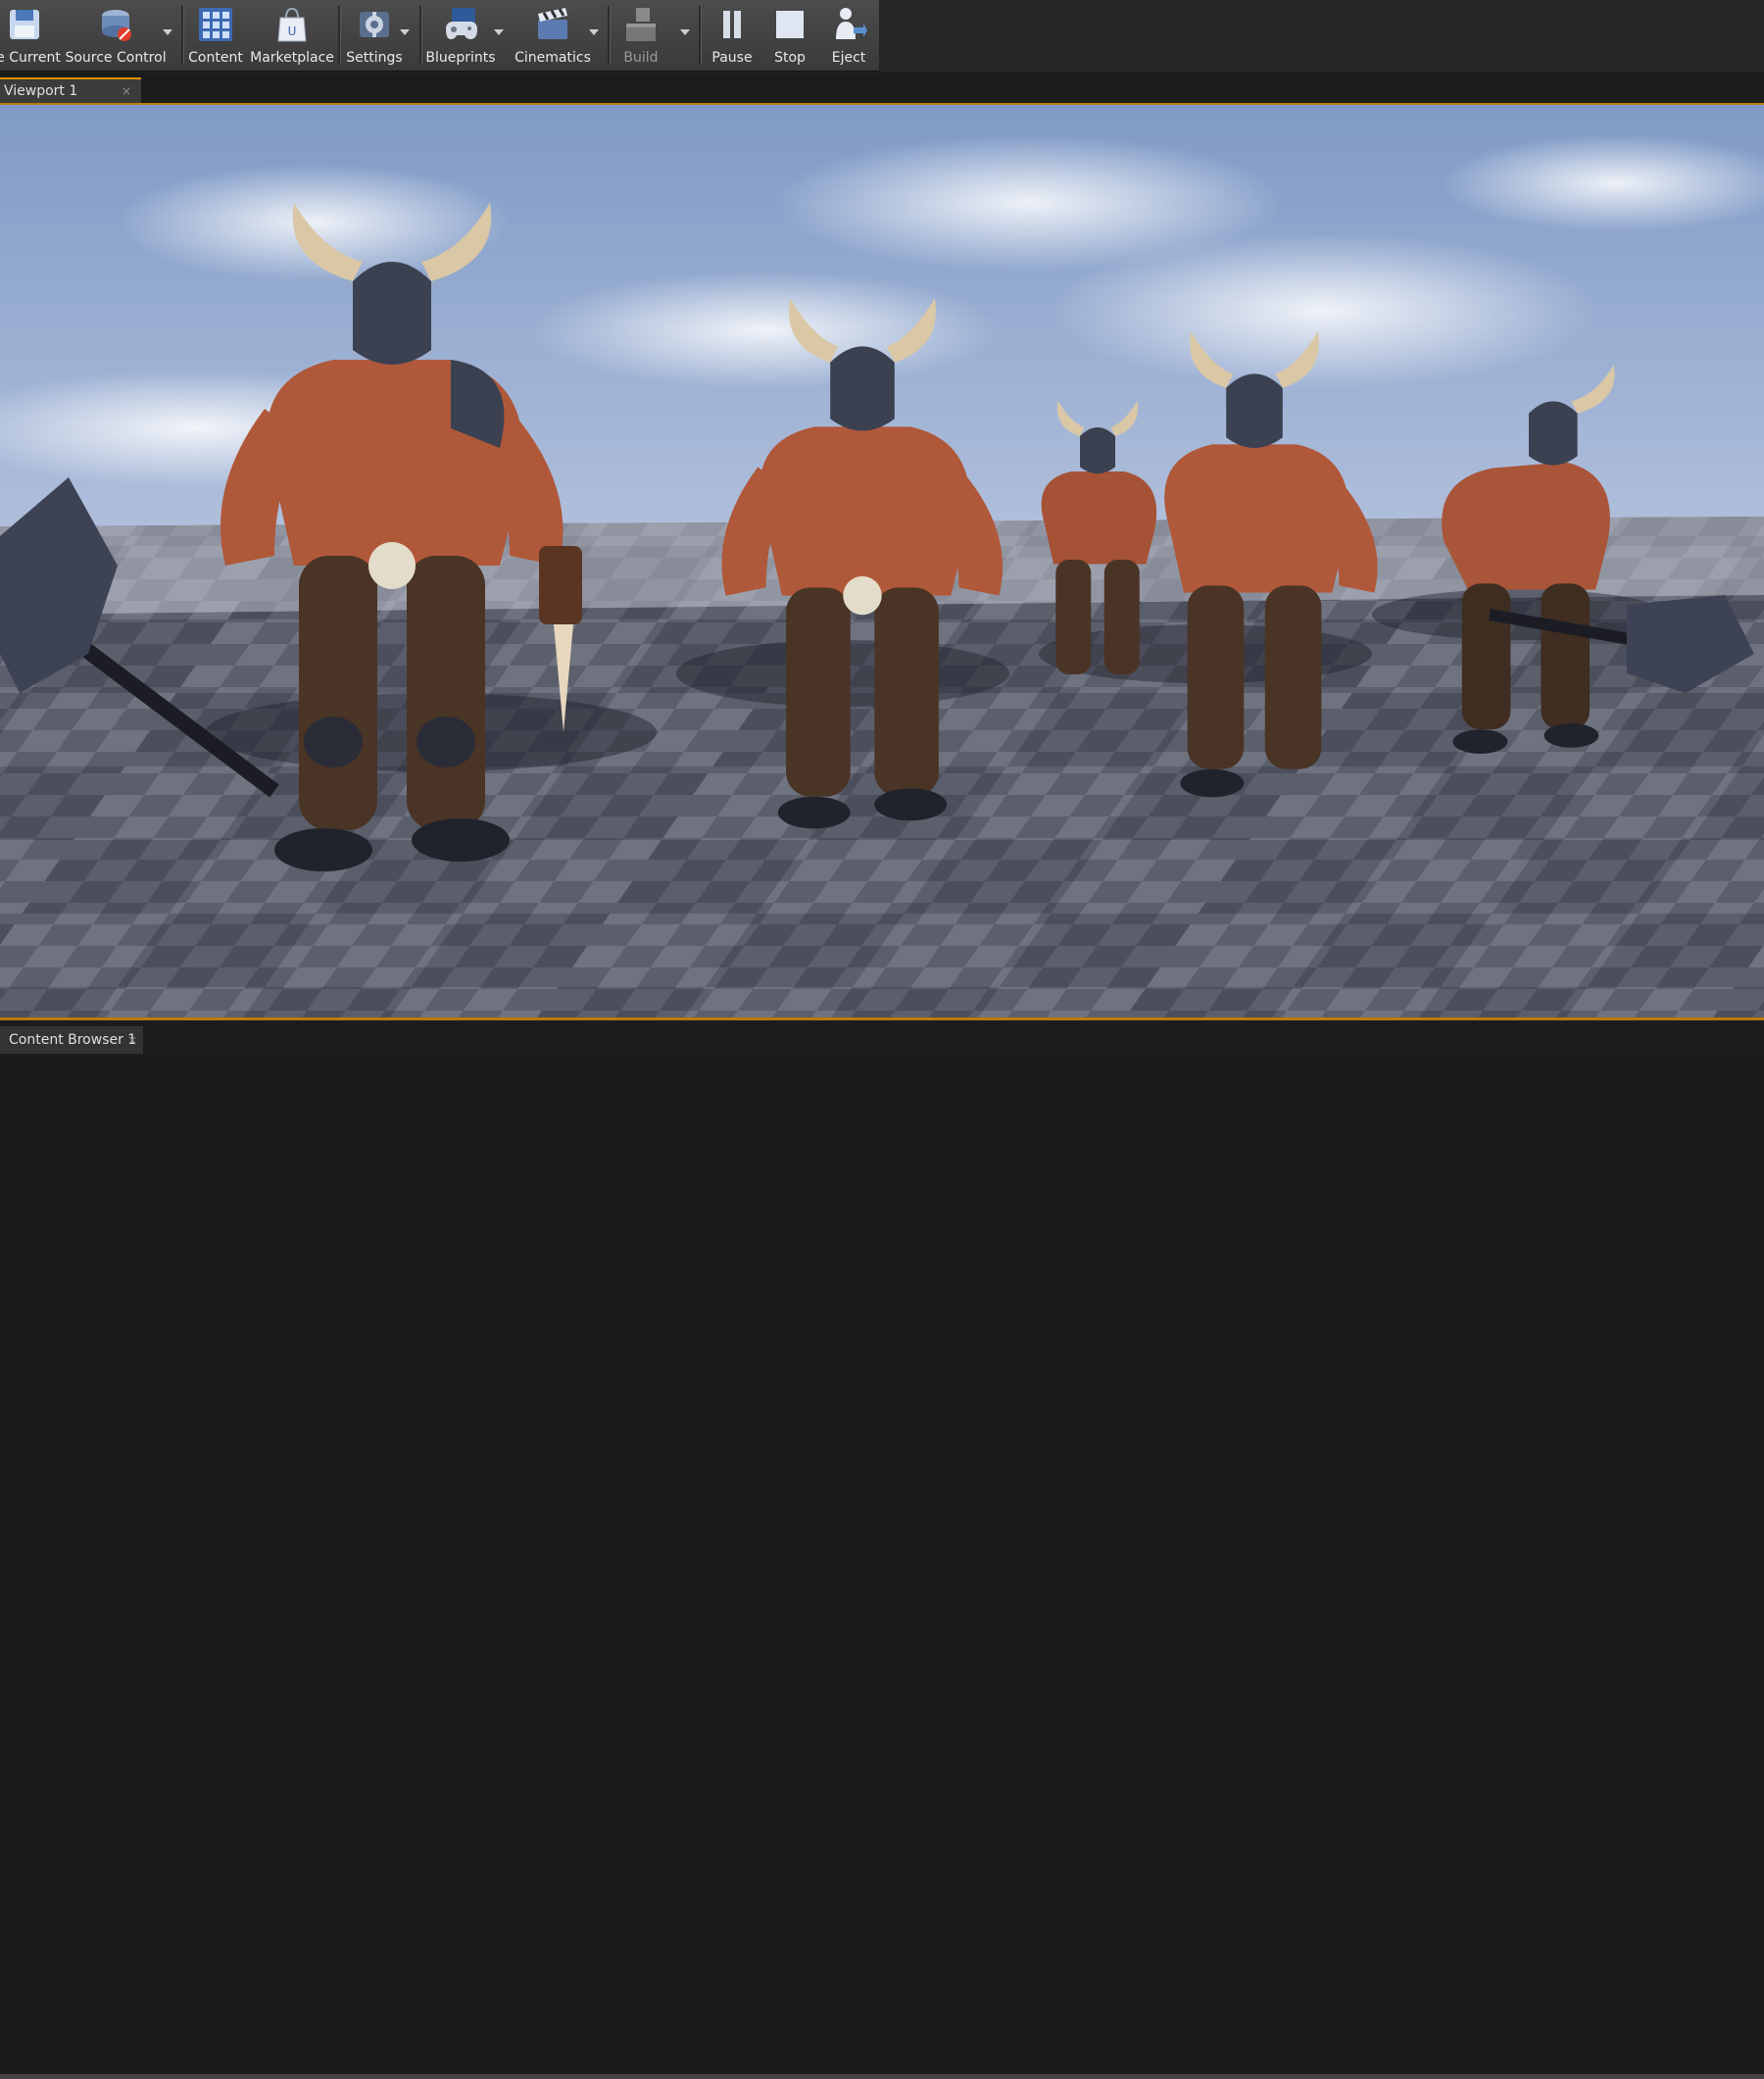 Image resolution: width=1764 pixels, height=2079 pixels. Describe the element at coordinates (552, 23) in the screenshot. I see `clapperboard-icon` at that location.